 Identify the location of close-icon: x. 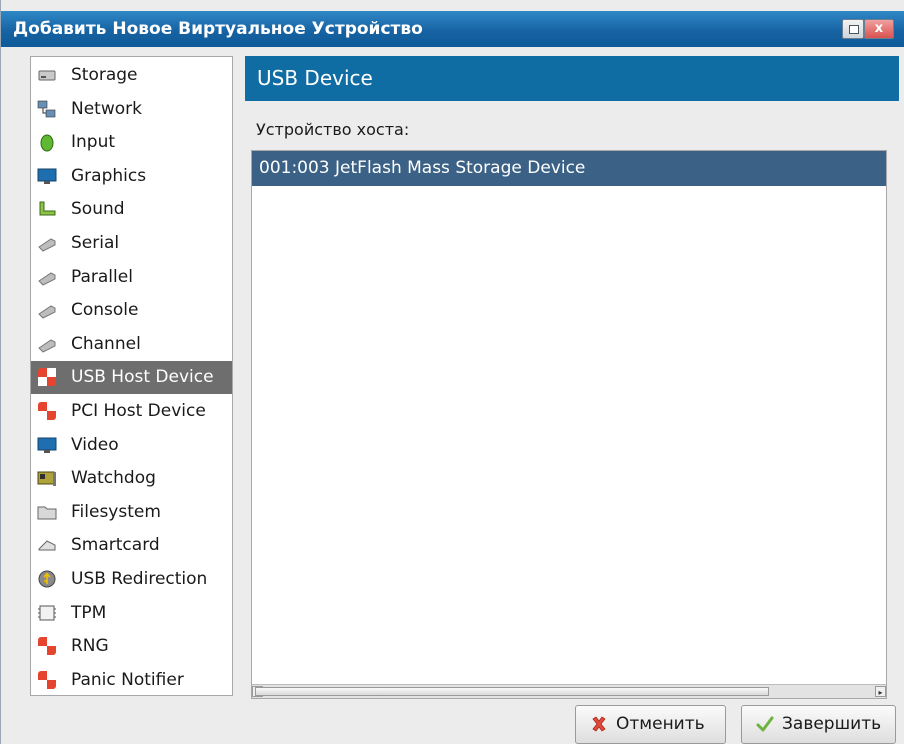
(879, 28).